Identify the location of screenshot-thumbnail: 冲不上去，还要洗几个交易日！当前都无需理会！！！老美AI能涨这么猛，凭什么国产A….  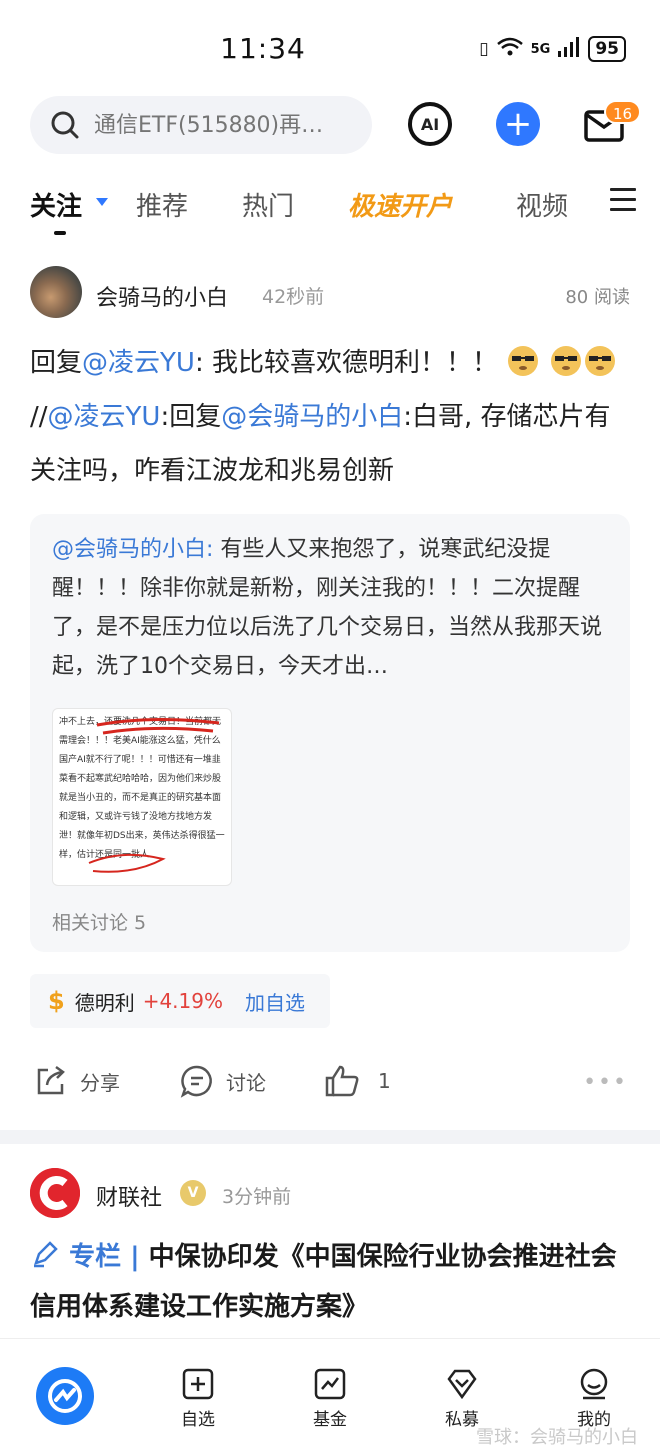
(142, 797).